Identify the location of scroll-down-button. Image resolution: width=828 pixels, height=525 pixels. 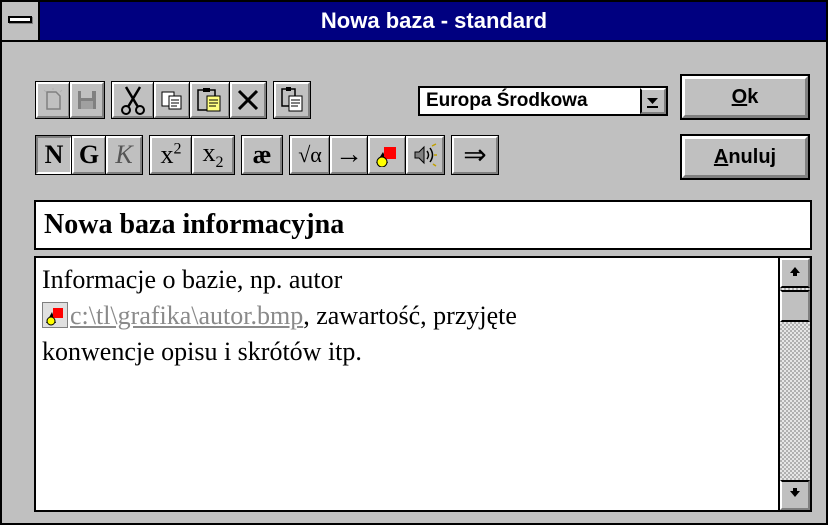
(795, 495).